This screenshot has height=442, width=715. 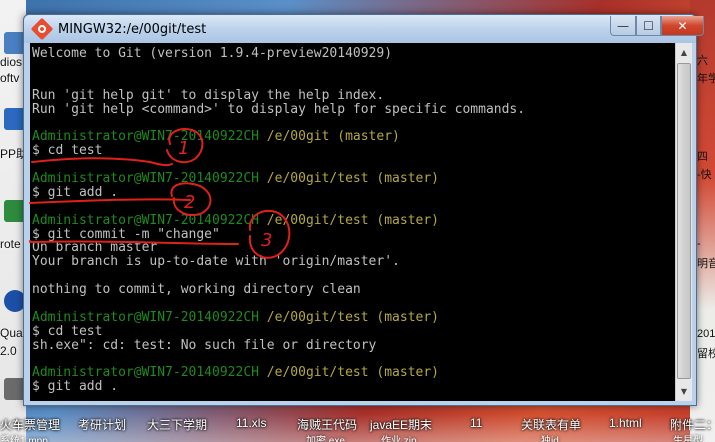 I want to click on desktop-icon-label-line2: 生星型, so click(x=688, y=439).